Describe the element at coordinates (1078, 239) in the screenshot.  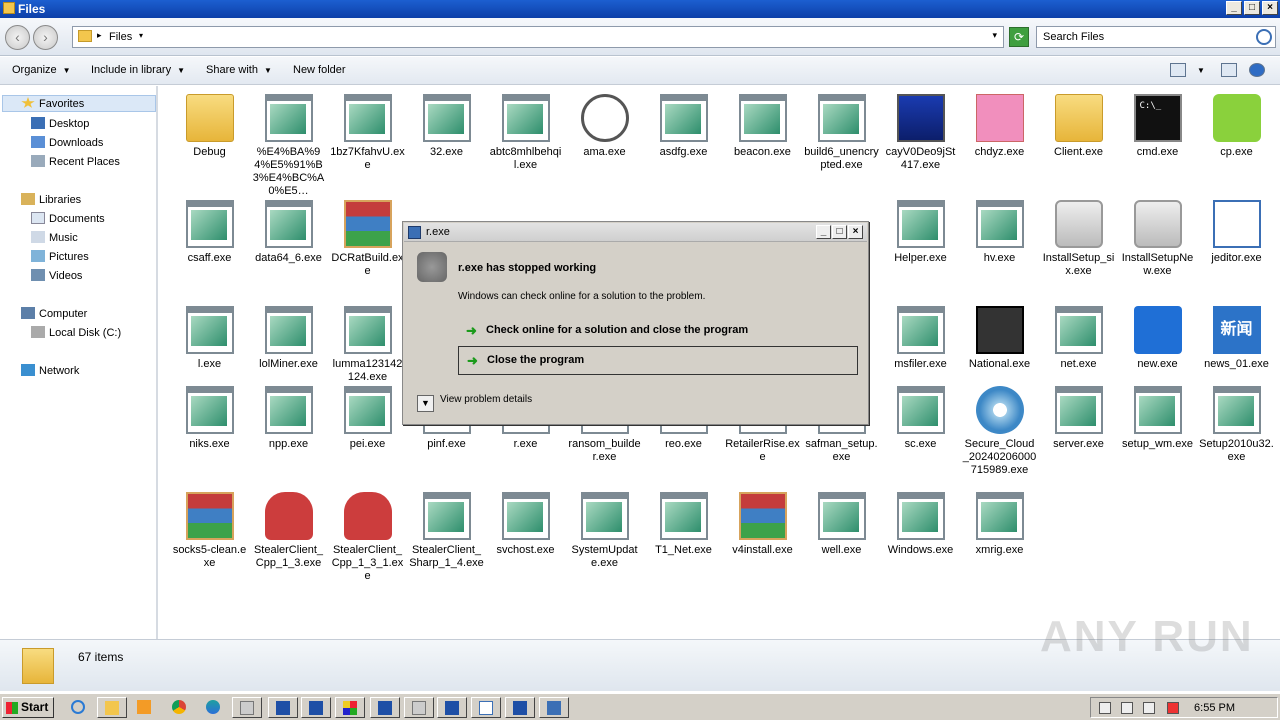
I see `file-item: InstallSetup_six.exe` at that location.